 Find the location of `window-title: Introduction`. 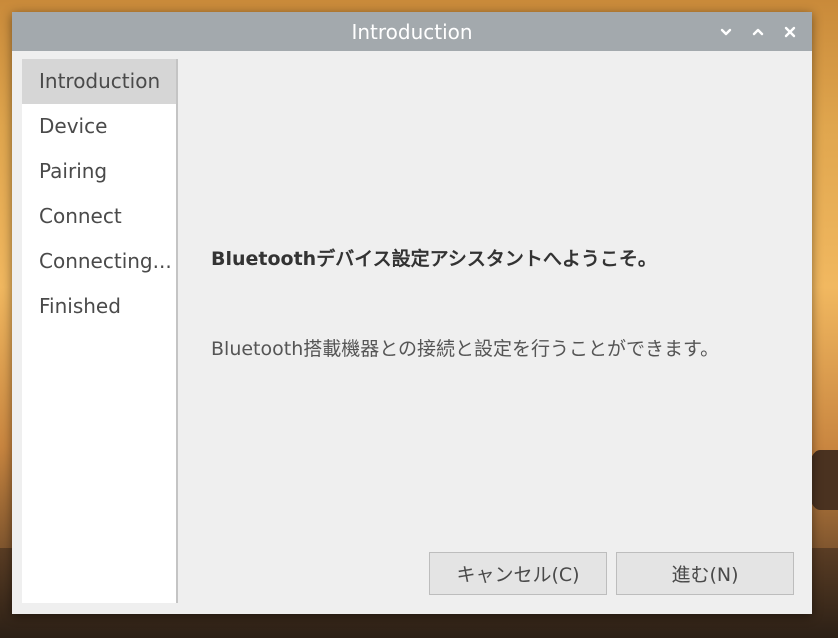

window-title: Introduction is located at coordinates (412, 32).